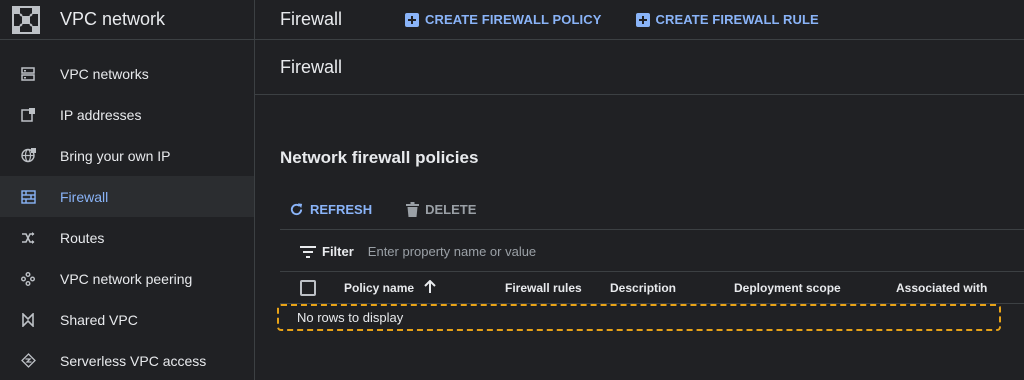  Describe the element at coordinates (379, 288) in the screenshot. I see `column-policy-name-label: Policy name` at that location.